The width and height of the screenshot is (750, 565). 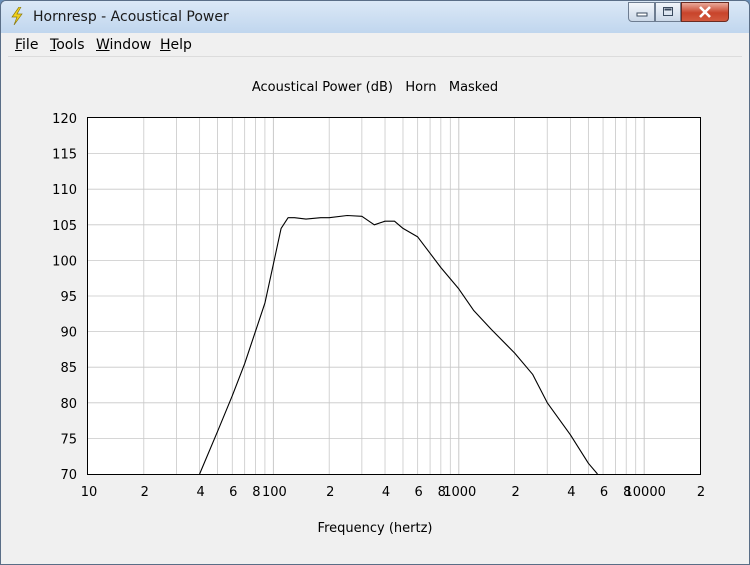 What do you see at coordinates (68, 404) in the screenshot?
I see `y-tick-label: 80` at bounding box center [68, 404].